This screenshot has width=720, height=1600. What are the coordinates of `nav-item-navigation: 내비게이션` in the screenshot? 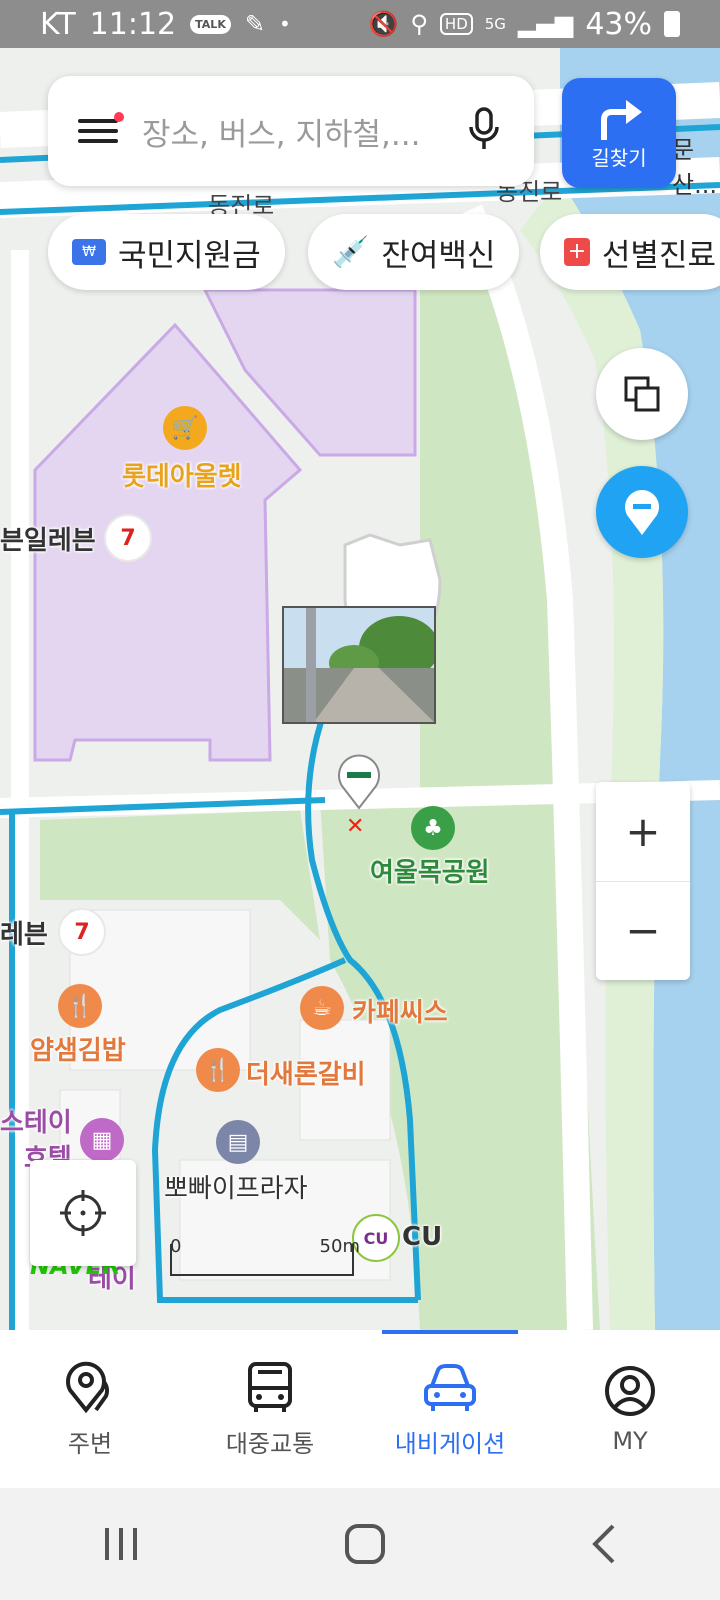 It's located at (450, 1409).